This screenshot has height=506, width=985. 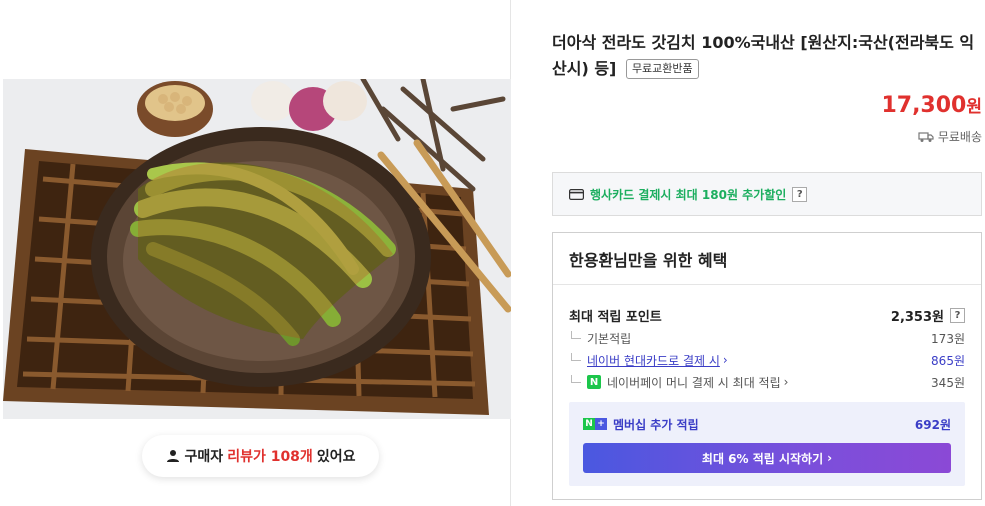 What do you see at coordinates (767, 360) in the screenshot?
I see `points-row-hyundai-card: 네이버 현대카드로 결제 시 › 865원` at bounding box center [767, 360].